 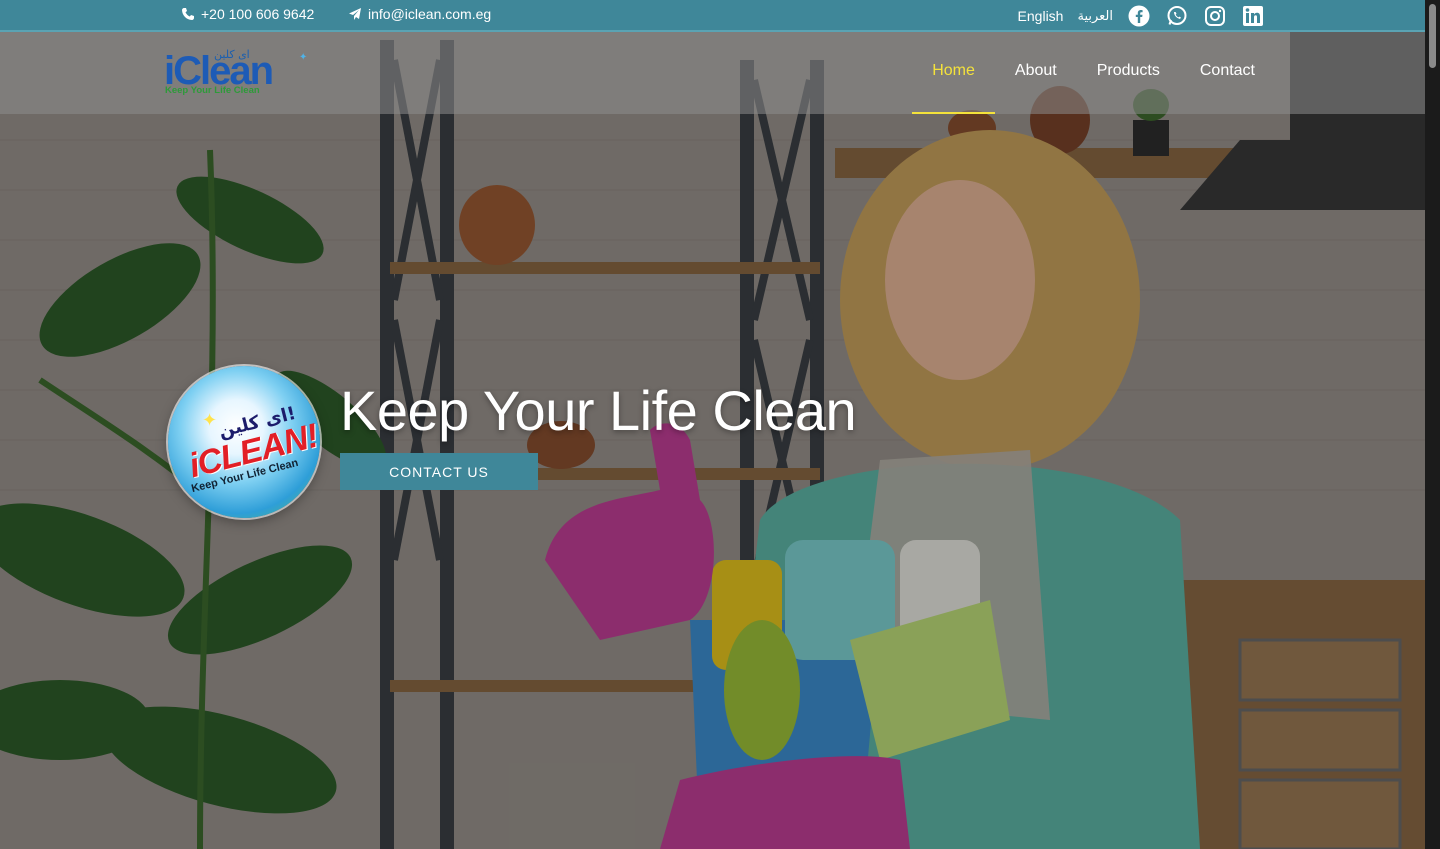 What do you see at coordinates (240, 71) in the screenshot?
I see `iclean-logo: اى كلين iClean ✦ Keep Your Life Clean` at bounding box center [240, 71].